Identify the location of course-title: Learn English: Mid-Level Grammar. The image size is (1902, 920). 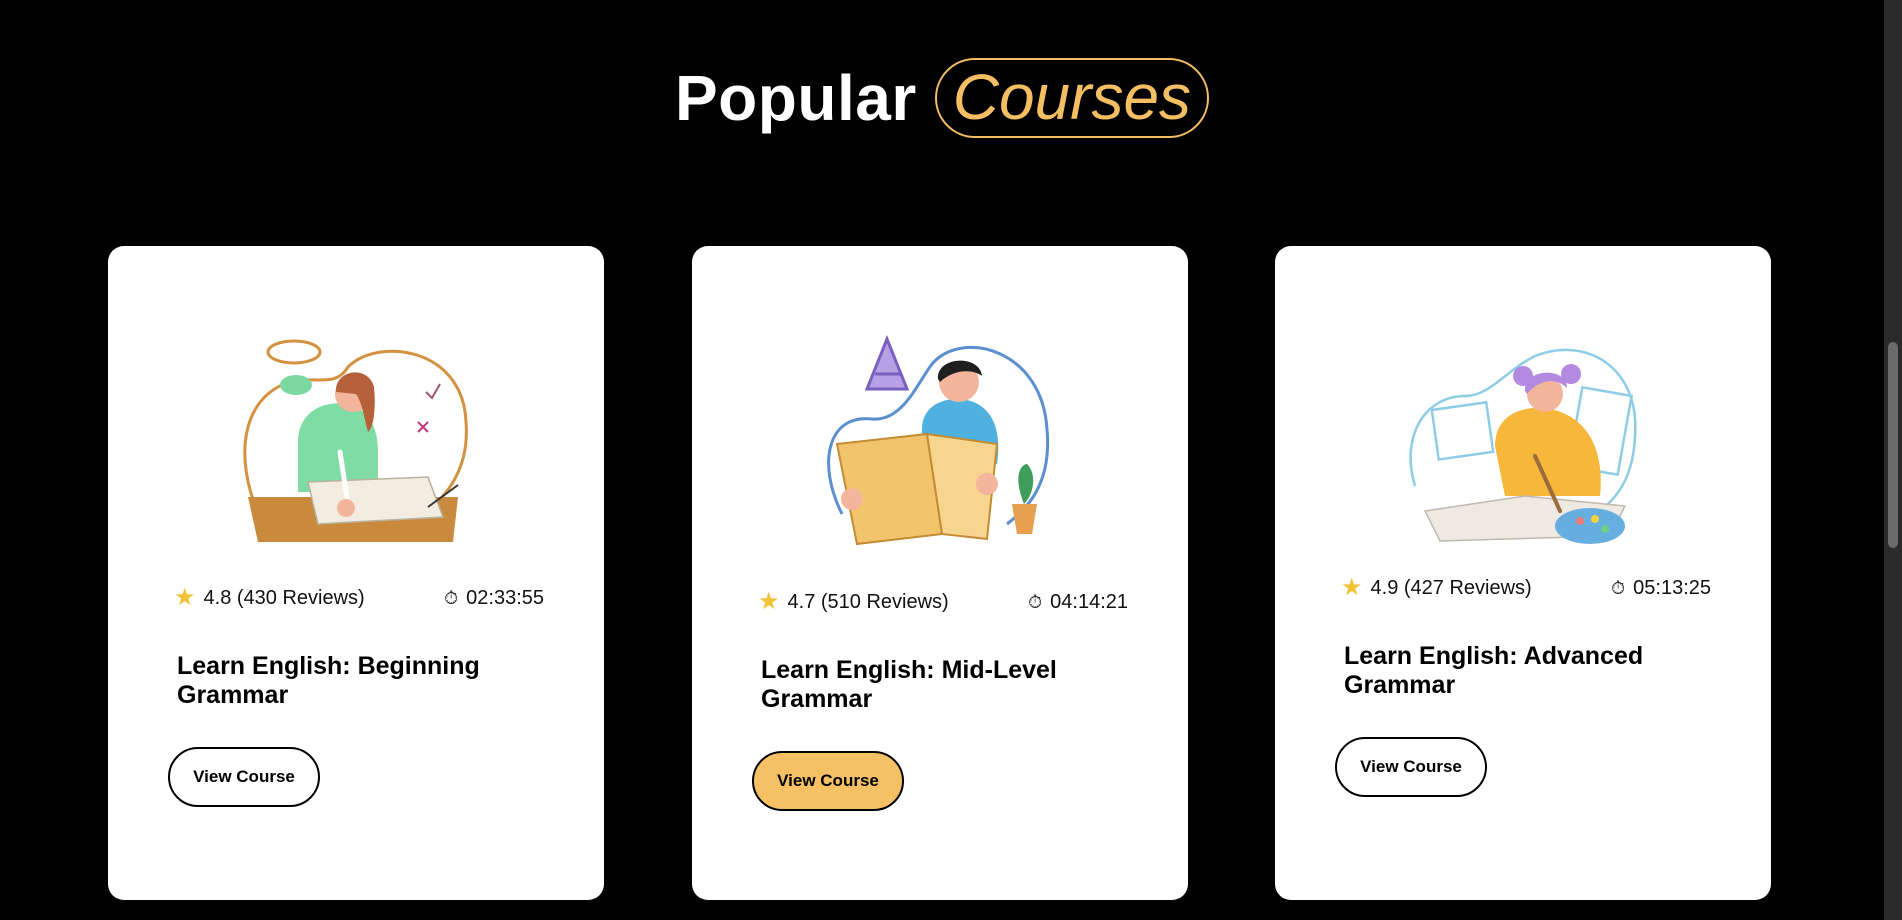
(909, 684).